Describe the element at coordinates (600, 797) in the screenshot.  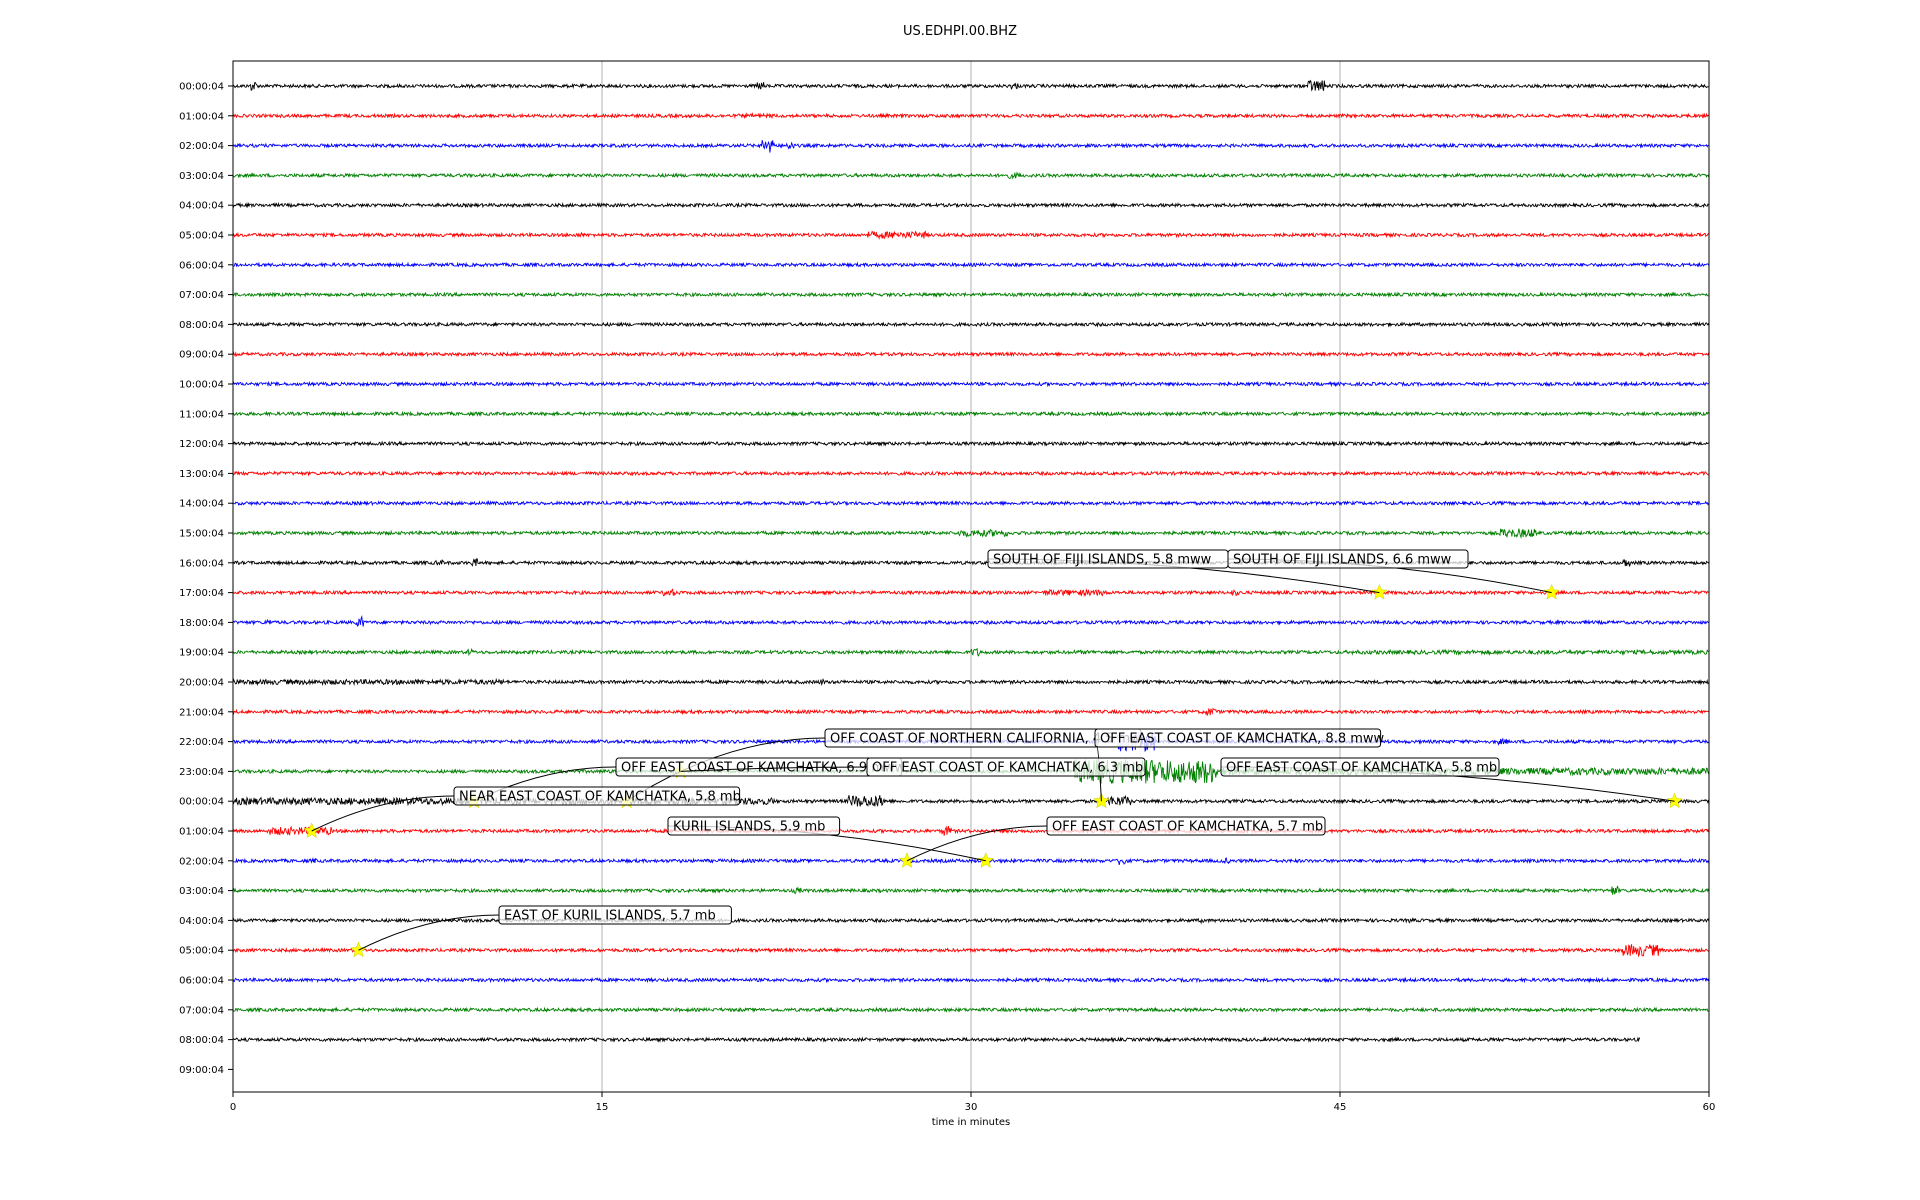
I see `event-label: NEAR EAST COAST OF KAMCHATKA, 5.8 mb` at that location.